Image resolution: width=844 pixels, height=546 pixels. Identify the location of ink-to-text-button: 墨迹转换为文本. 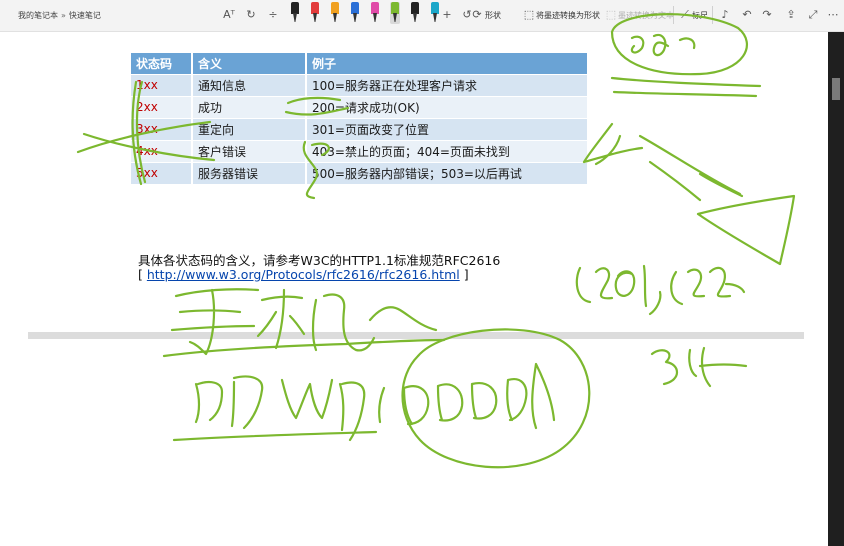
(646, 15).